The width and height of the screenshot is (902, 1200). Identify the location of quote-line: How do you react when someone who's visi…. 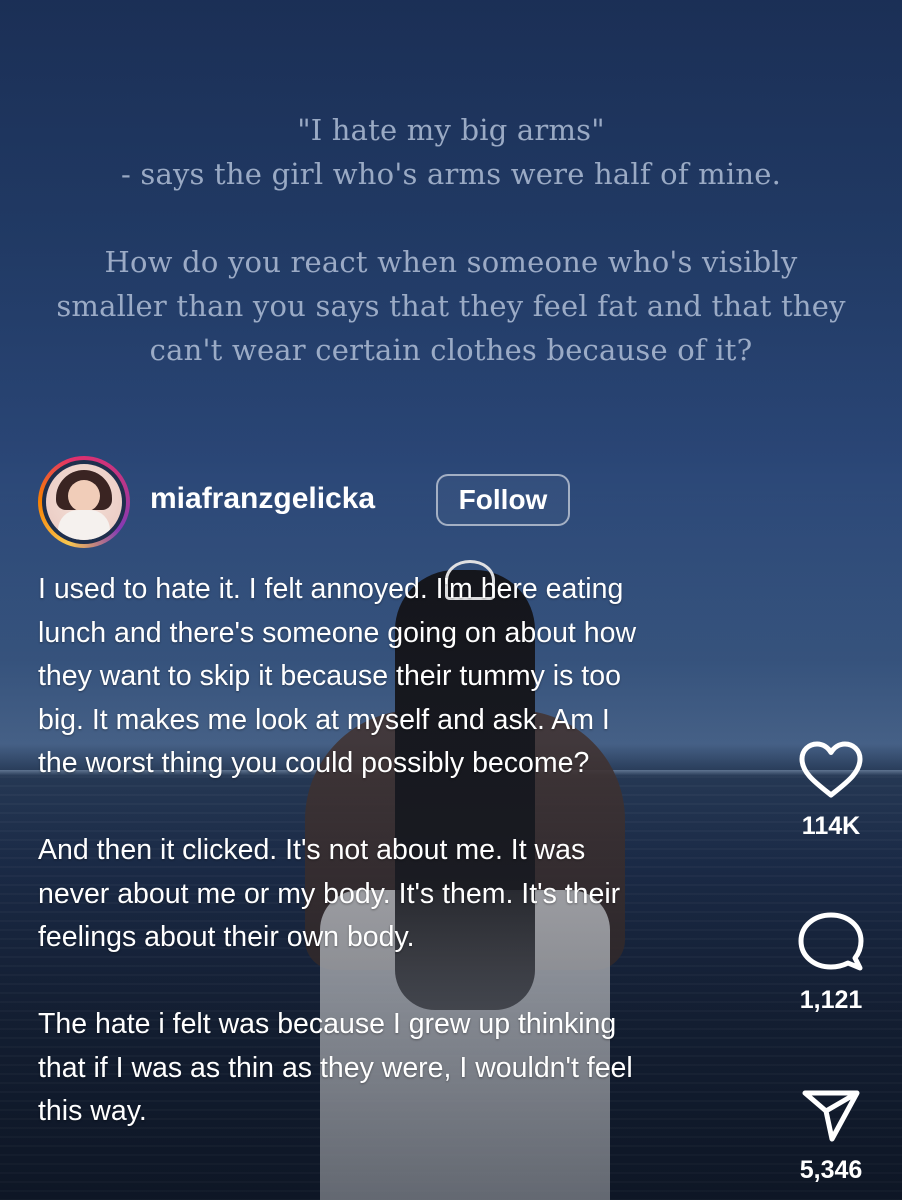
(451, 262).